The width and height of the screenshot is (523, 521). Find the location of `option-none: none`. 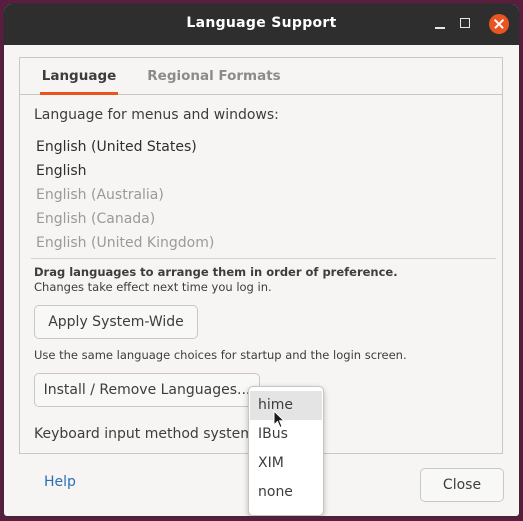

option-none: none is located at coordinates (286, 492).